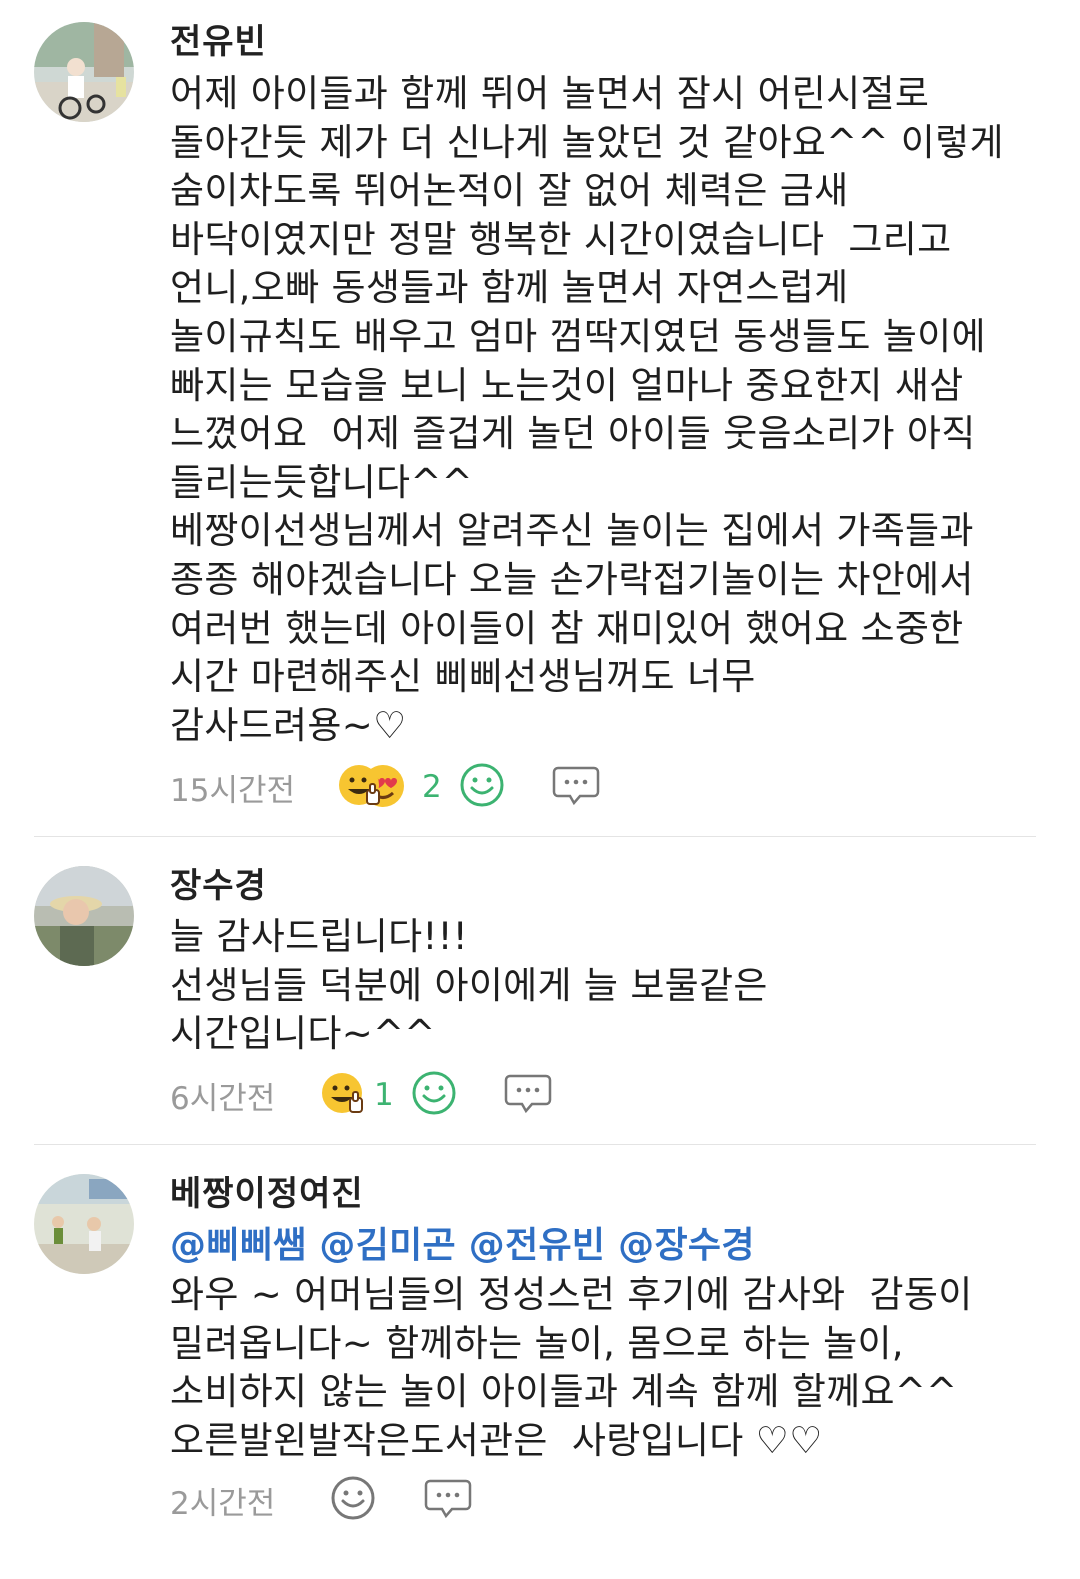 The image size is (1080, 1579). Describe the element at coordinates (218, 886) in the screenshot. I see `comment-author: 장수경` at that location.